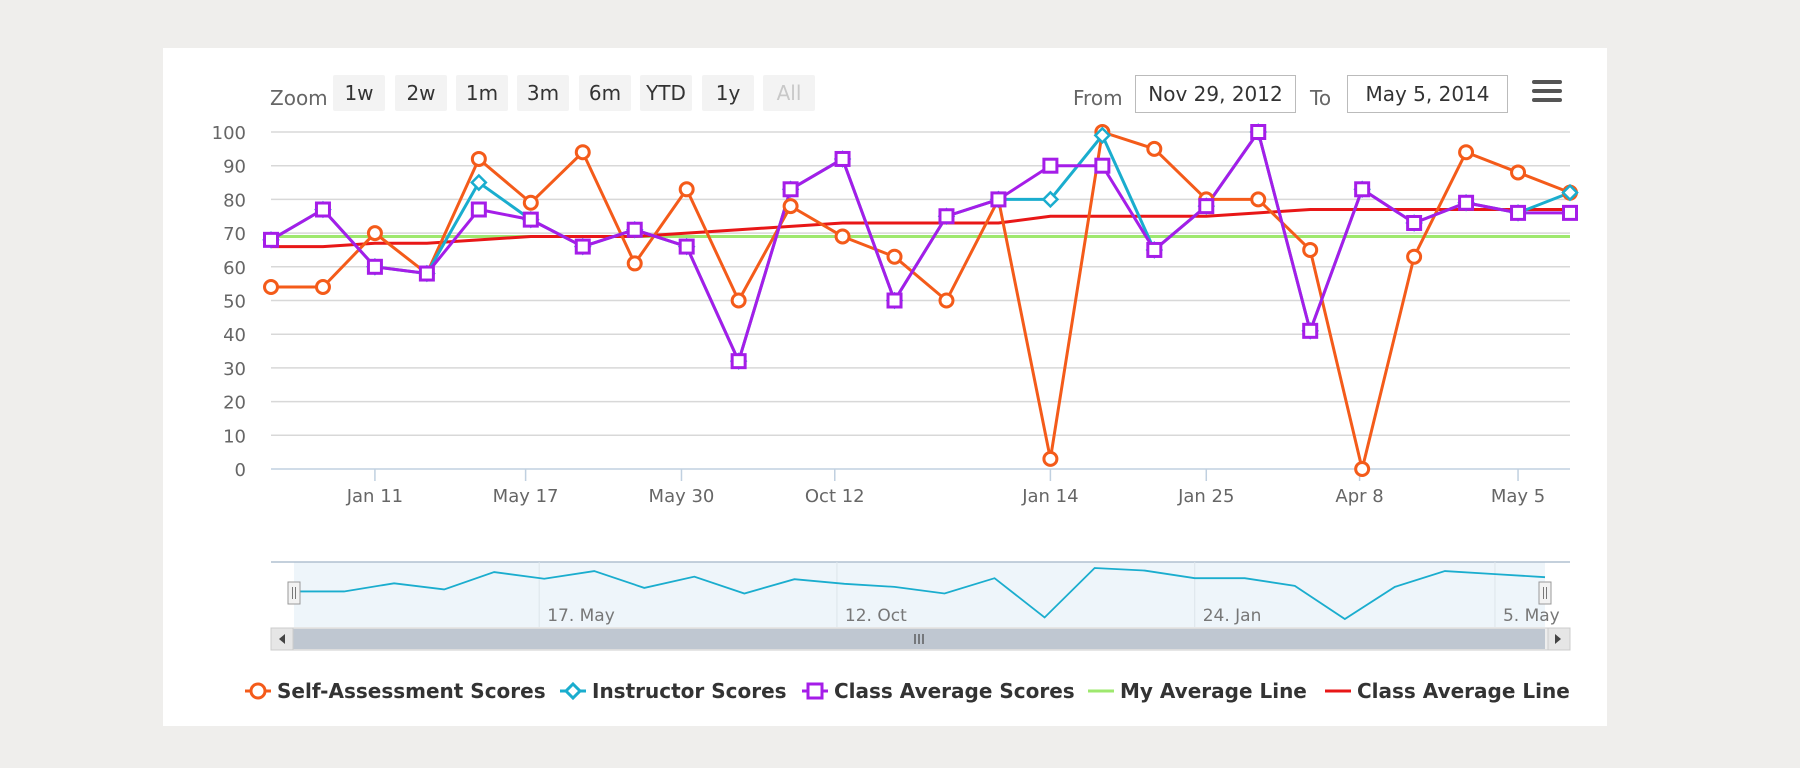 The height and width of the screenshot is (768, 1800). What do you see at coordinates (1518, 496) in the screenshot?
I see `x-tick-label: May 5` at bounding box center [1518, 496].